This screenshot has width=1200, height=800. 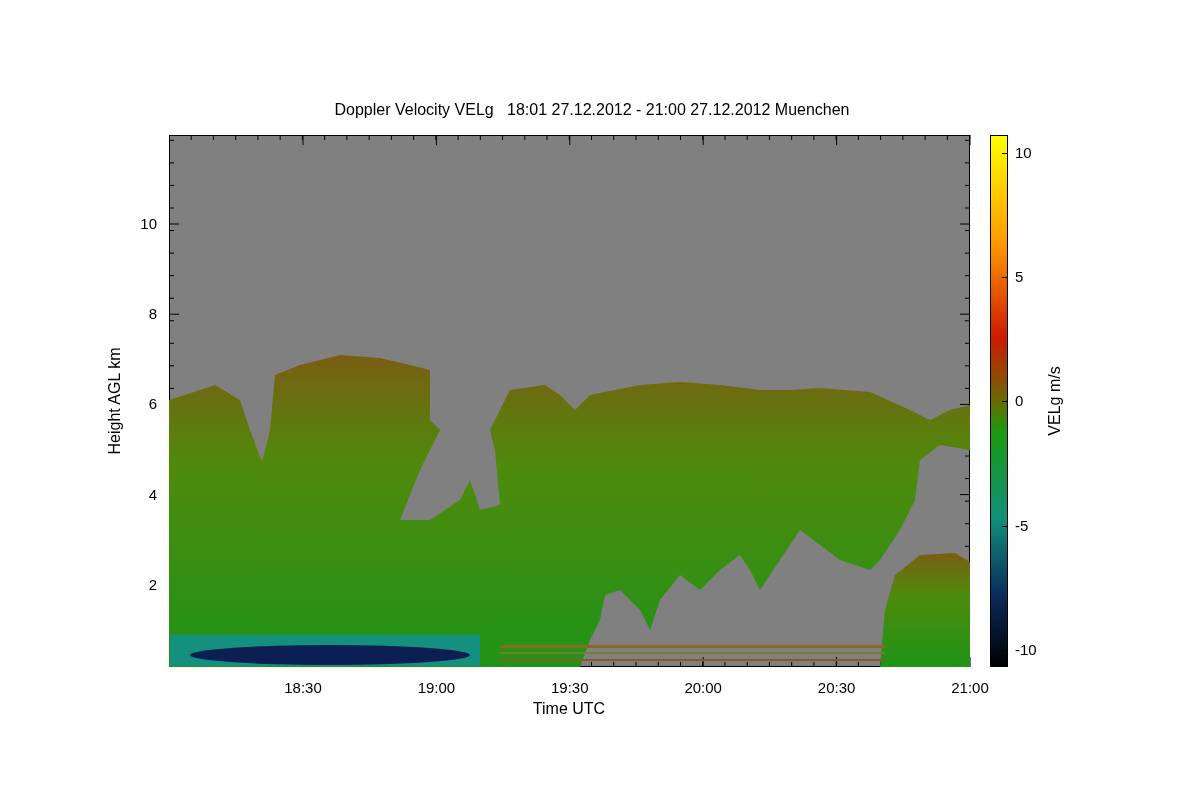 What do you see at coordinates (1054, 401) in the screenshot?
I see `colorbar-label: VELg m/s` at bounding box center [1054, 401].